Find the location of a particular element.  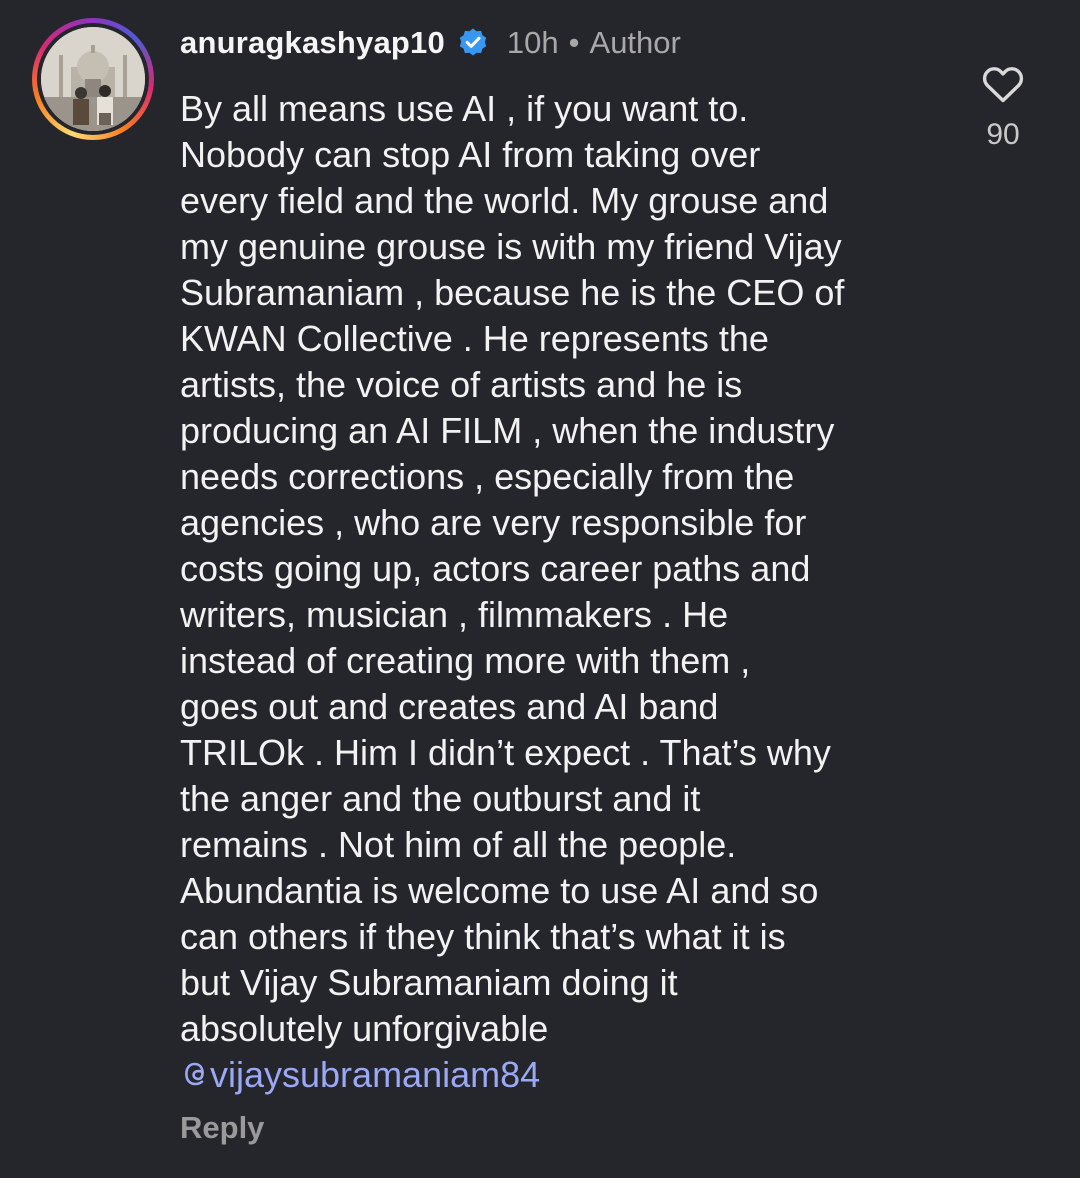

verified-badge-icon is located at coordinates (473, 43).